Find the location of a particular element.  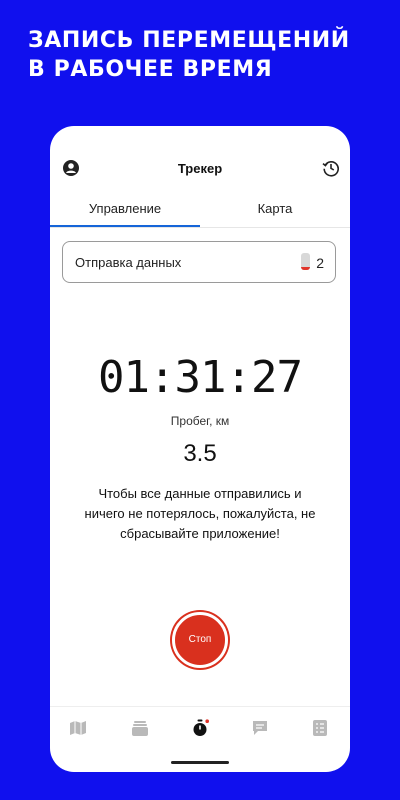

tab-divider is located at coordinates (200, 227).